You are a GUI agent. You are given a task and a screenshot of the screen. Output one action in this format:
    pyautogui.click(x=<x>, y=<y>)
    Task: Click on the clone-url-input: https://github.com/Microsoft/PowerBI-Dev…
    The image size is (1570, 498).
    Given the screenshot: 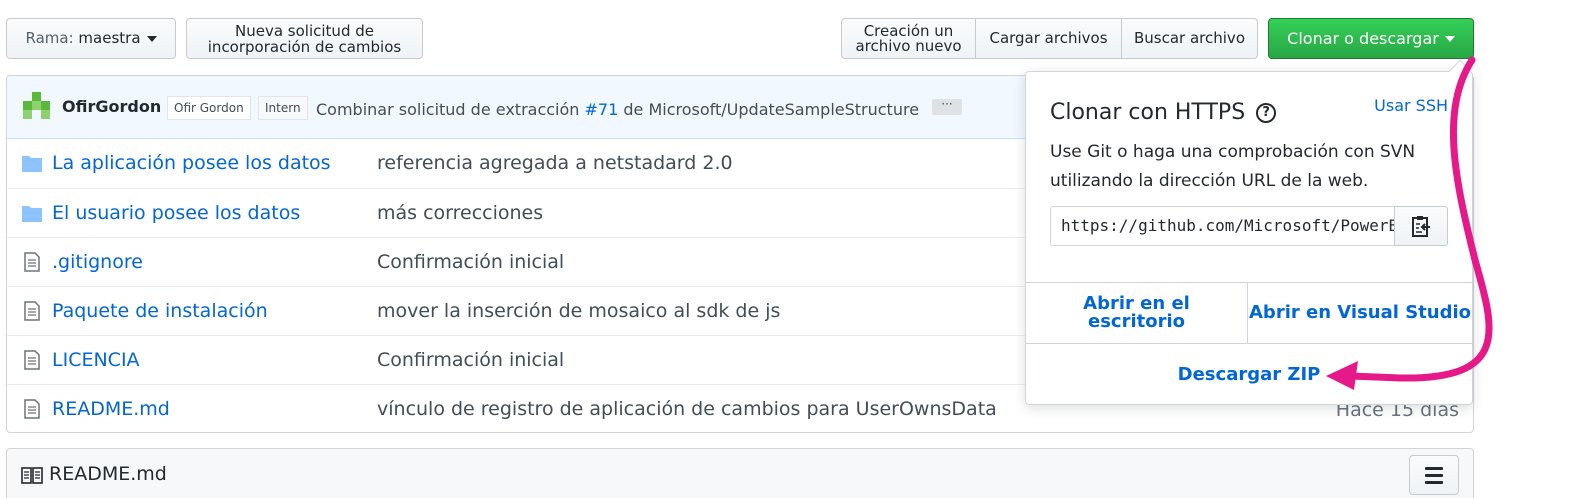 What is the action you would take?
    pyautogui.click(x=1222, y=226)
    